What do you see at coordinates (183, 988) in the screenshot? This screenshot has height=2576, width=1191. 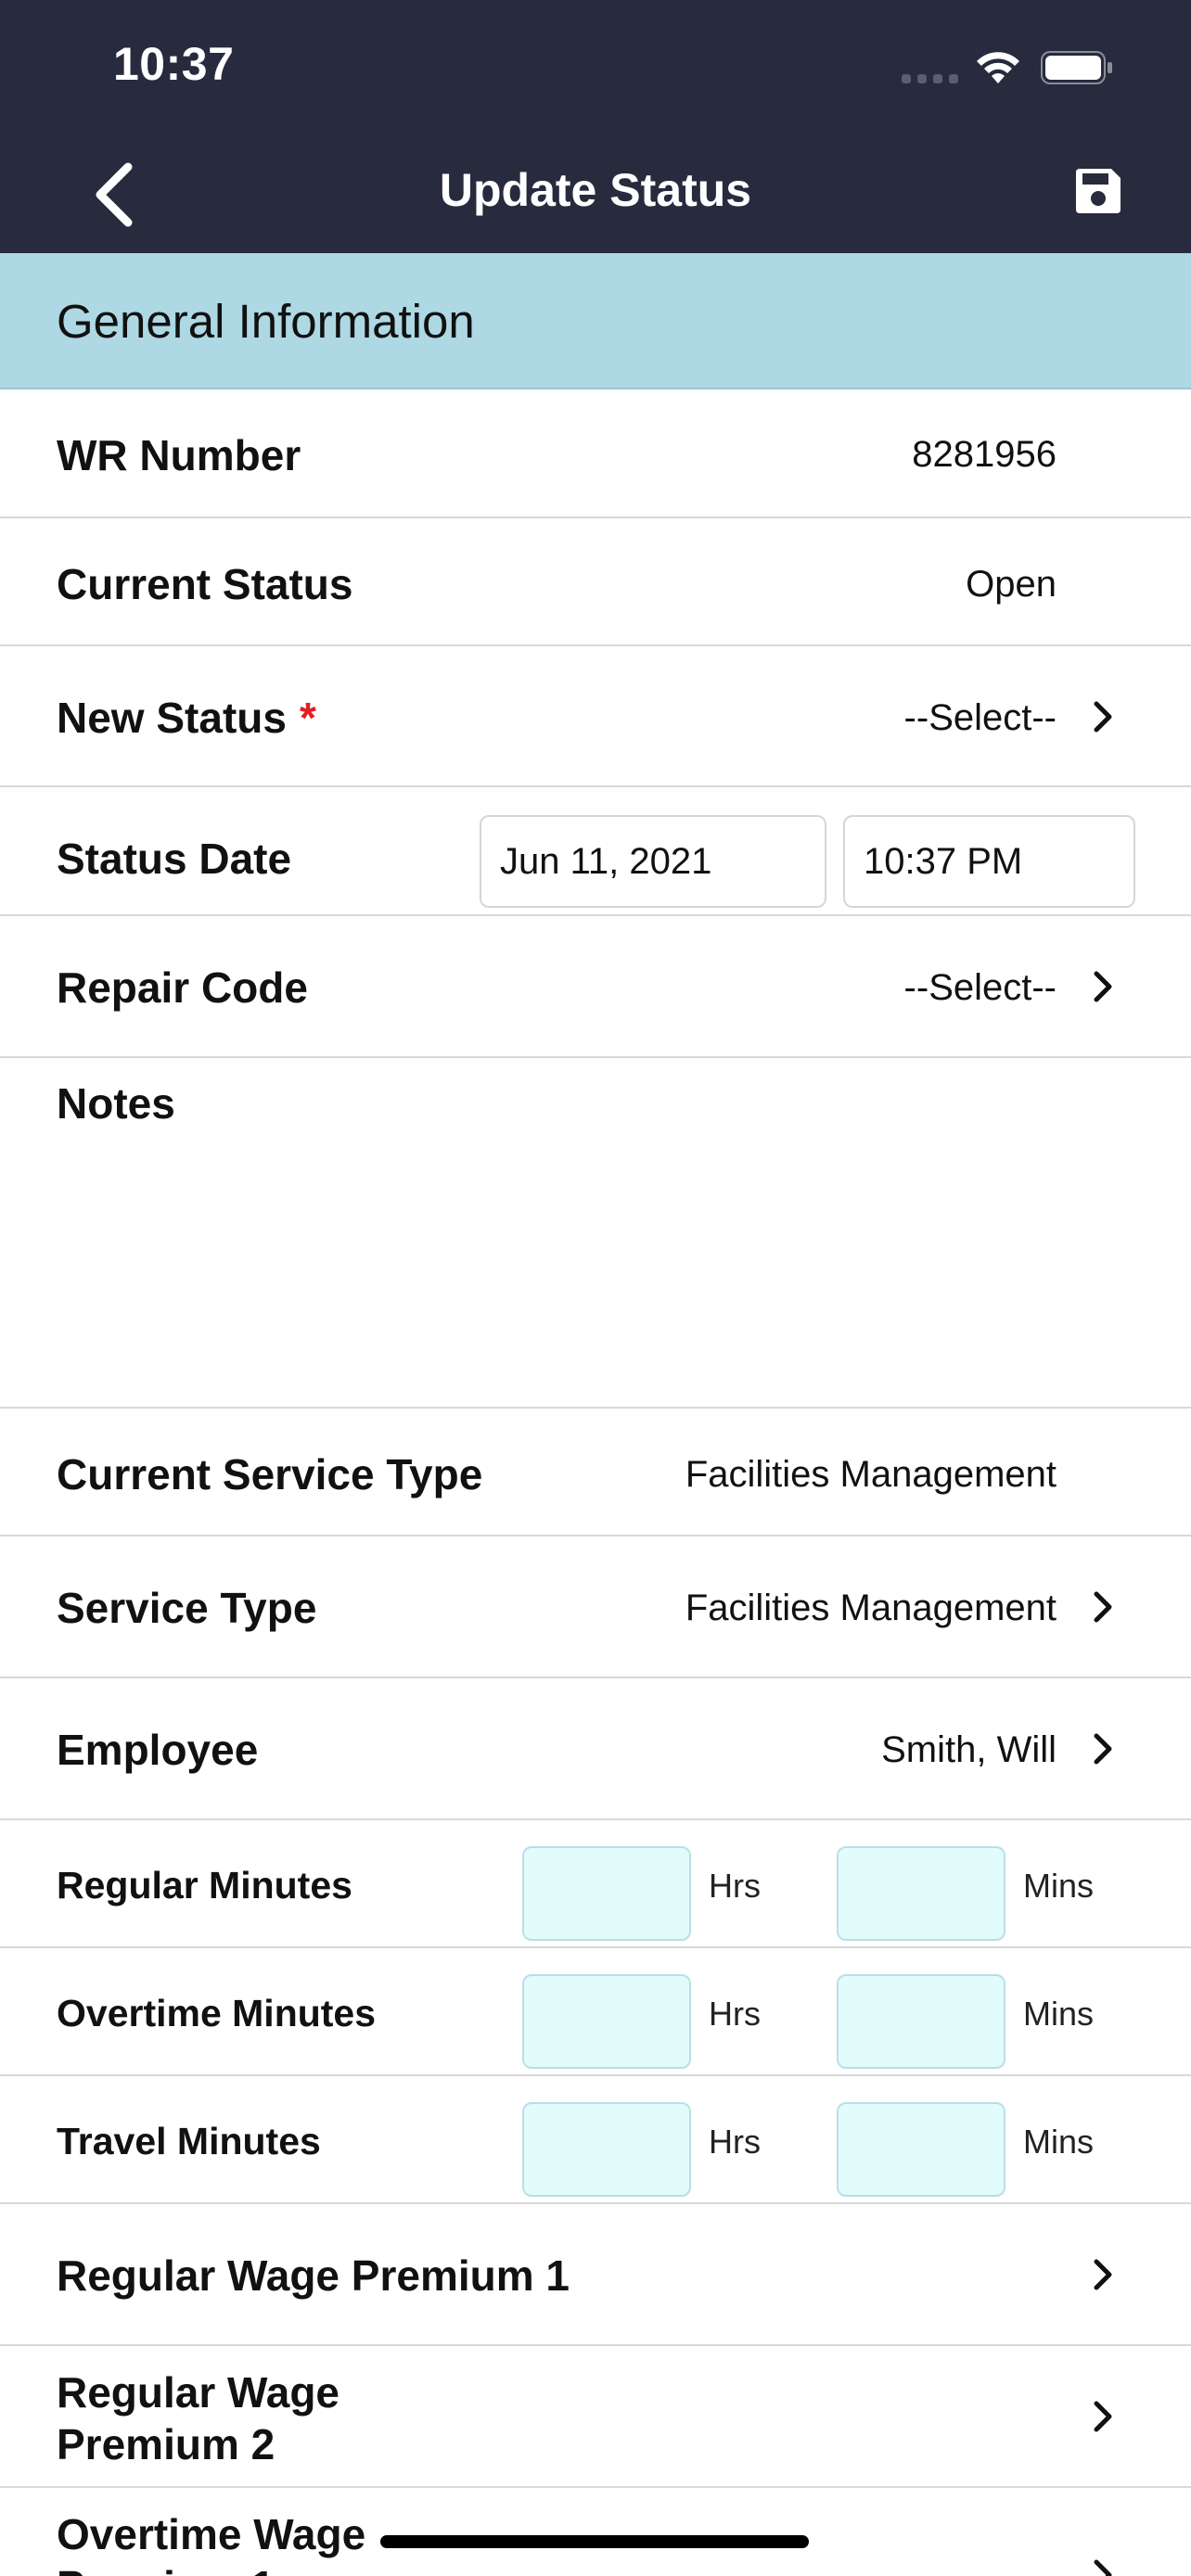 I see `repair-code-label: Repair Code` at bounding box center [183, 988].